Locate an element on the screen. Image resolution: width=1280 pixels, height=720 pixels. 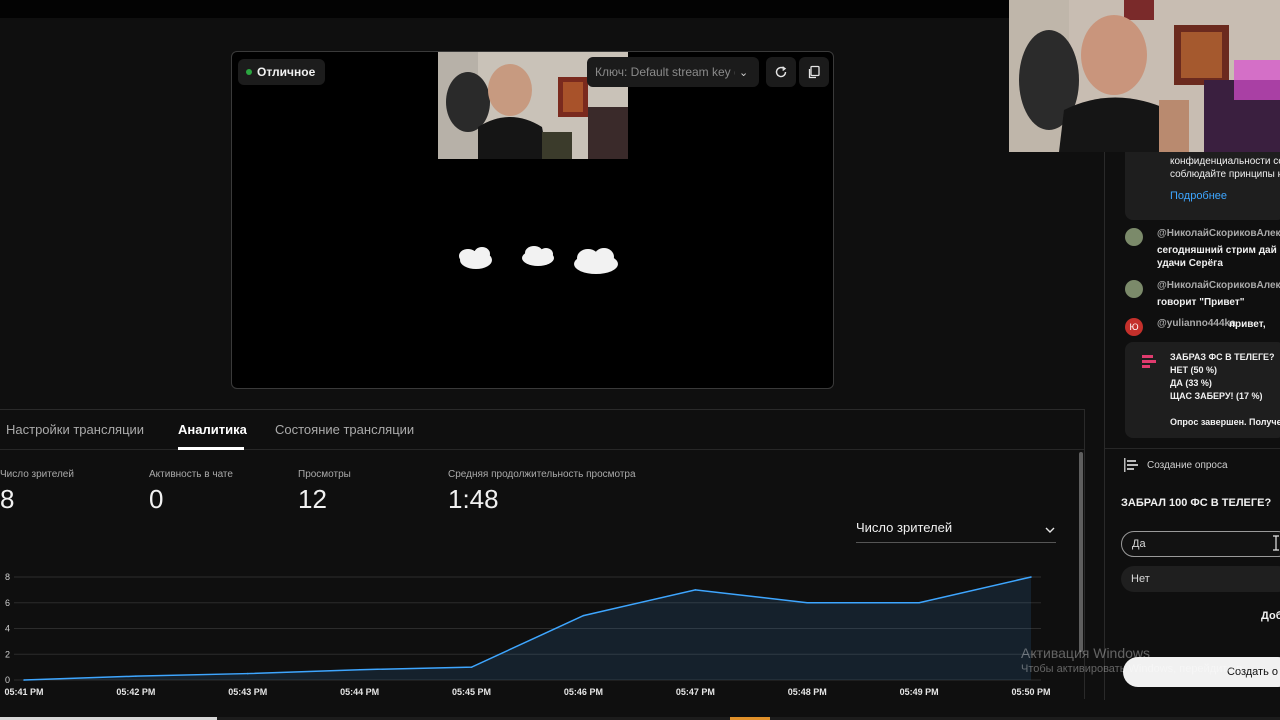
refresh-key-button is located at coordinates (781, 72).